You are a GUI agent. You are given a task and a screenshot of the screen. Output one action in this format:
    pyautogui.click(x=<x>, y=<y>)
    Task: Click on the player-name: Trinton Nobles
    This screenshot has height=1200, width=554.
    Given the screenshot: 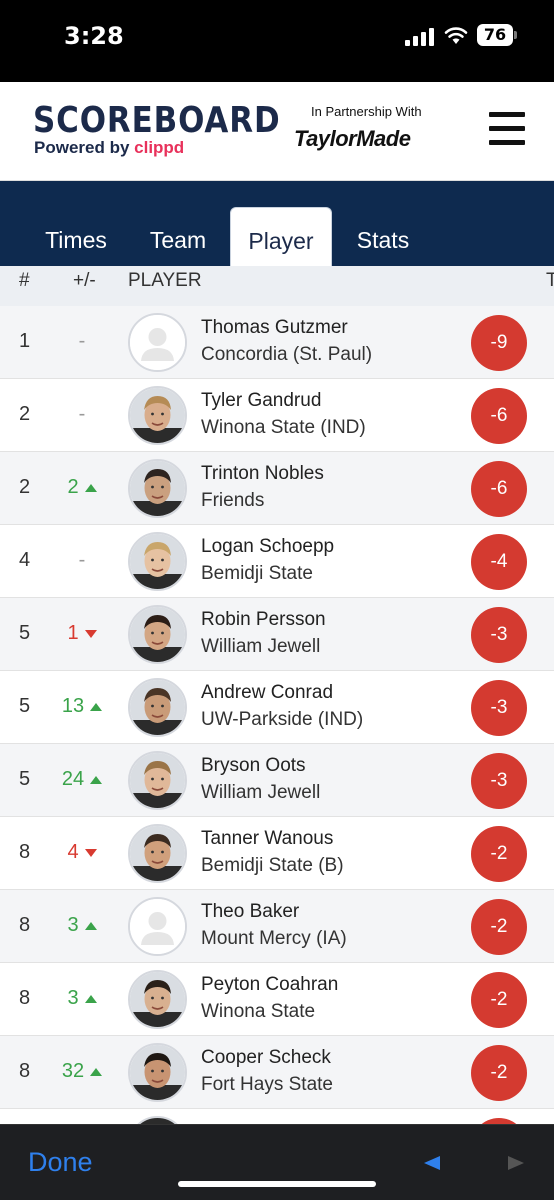 What is the action you would take?
    pyautogui.click(x=262, y=474)
    